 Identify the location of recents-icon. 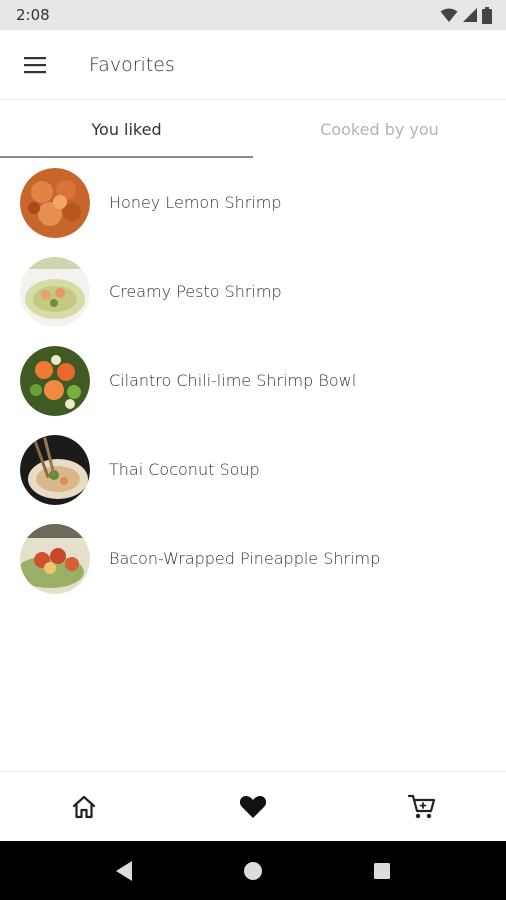
(381, 870).